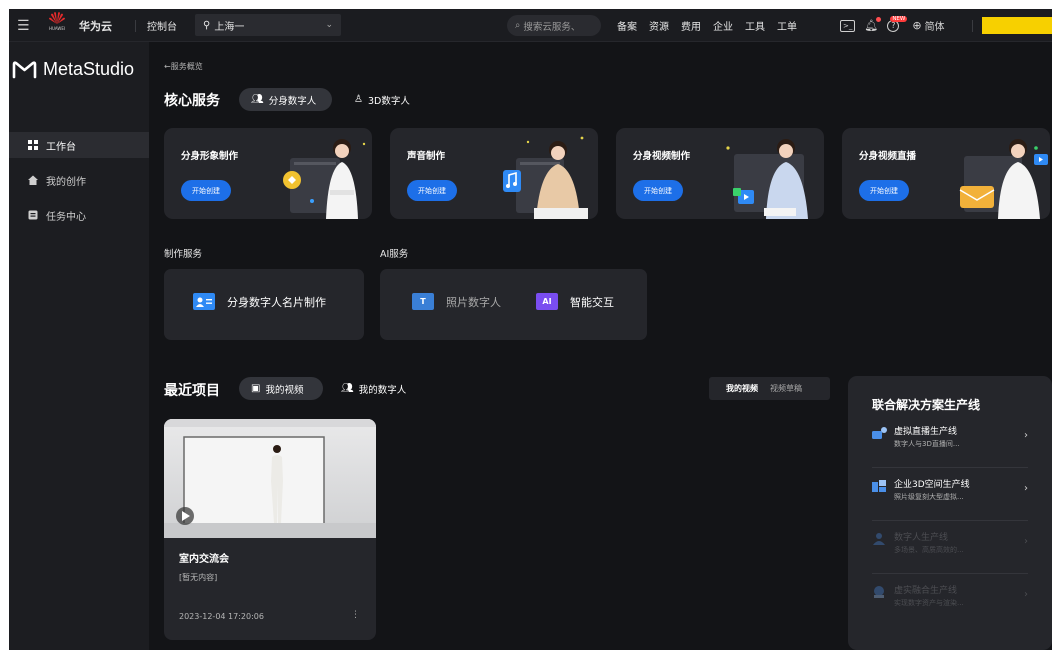 This screenshot has height=650, width=1052. Describe the element at coordinates (162, 25) in the screenshot. I see `console-link: 控制台` at that location.